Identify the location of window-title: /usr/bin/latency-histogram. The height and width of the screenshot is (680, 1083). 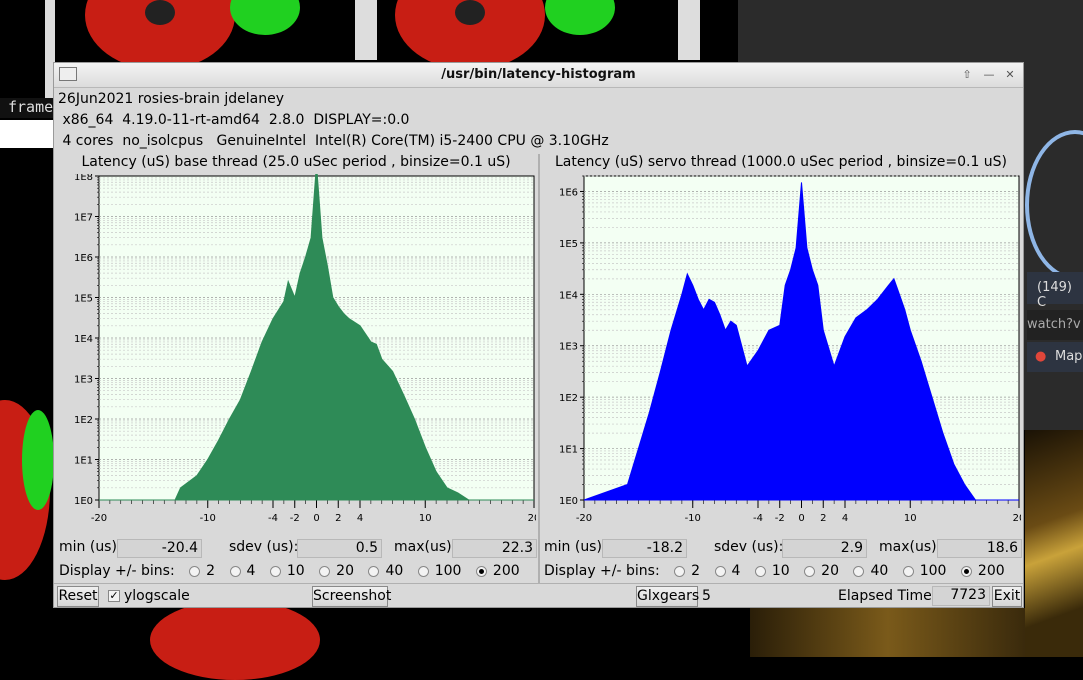
(538, 74).